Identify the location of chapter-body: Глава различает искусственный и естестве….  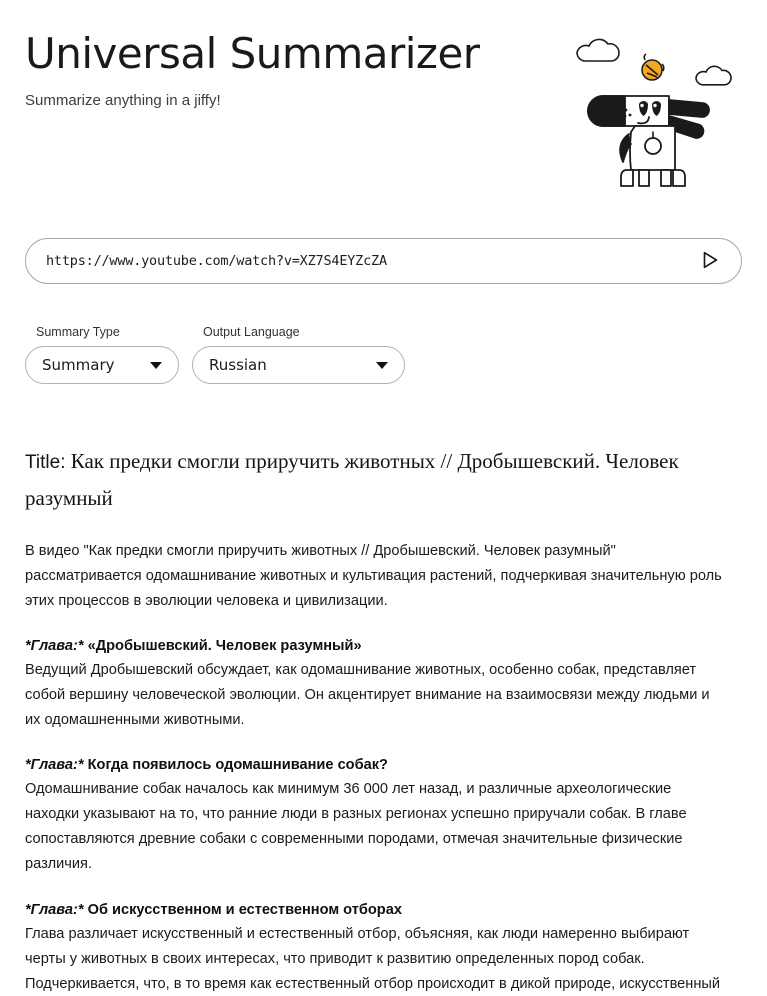
(373, 958).